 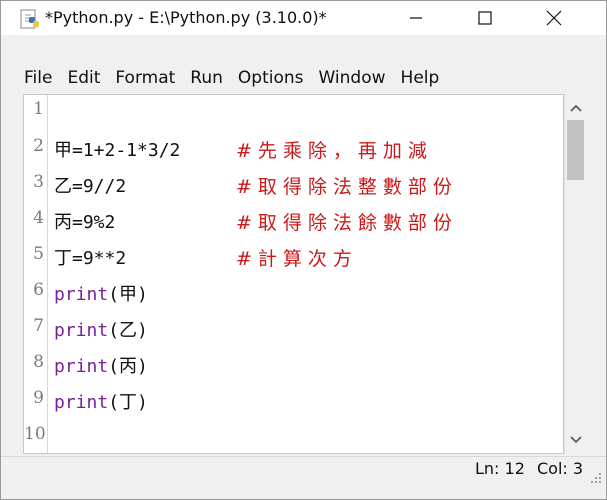 I want to click on scrollbar-thumb, so click(x=575, y=150).